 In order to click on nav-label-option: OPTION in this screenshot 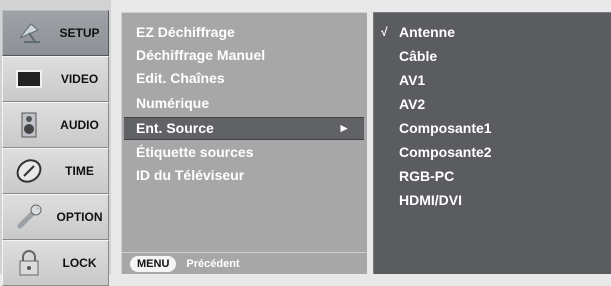, I will do `click(79, 217)`.